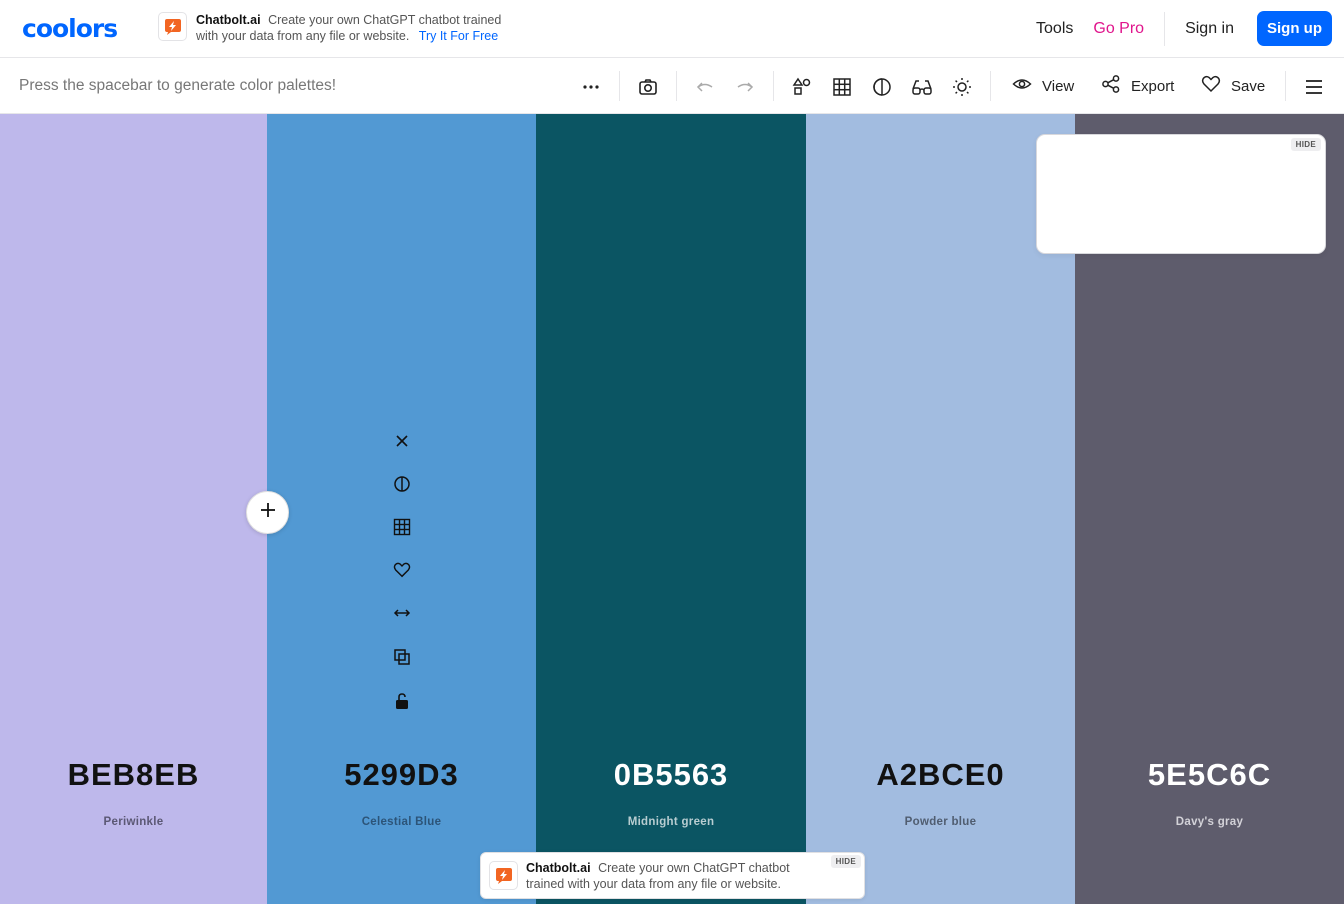  What do you see at coordinates (671, 822) in the screenshot?
I see `swatch-name: Midnight green` at bounding box center [671, 822].